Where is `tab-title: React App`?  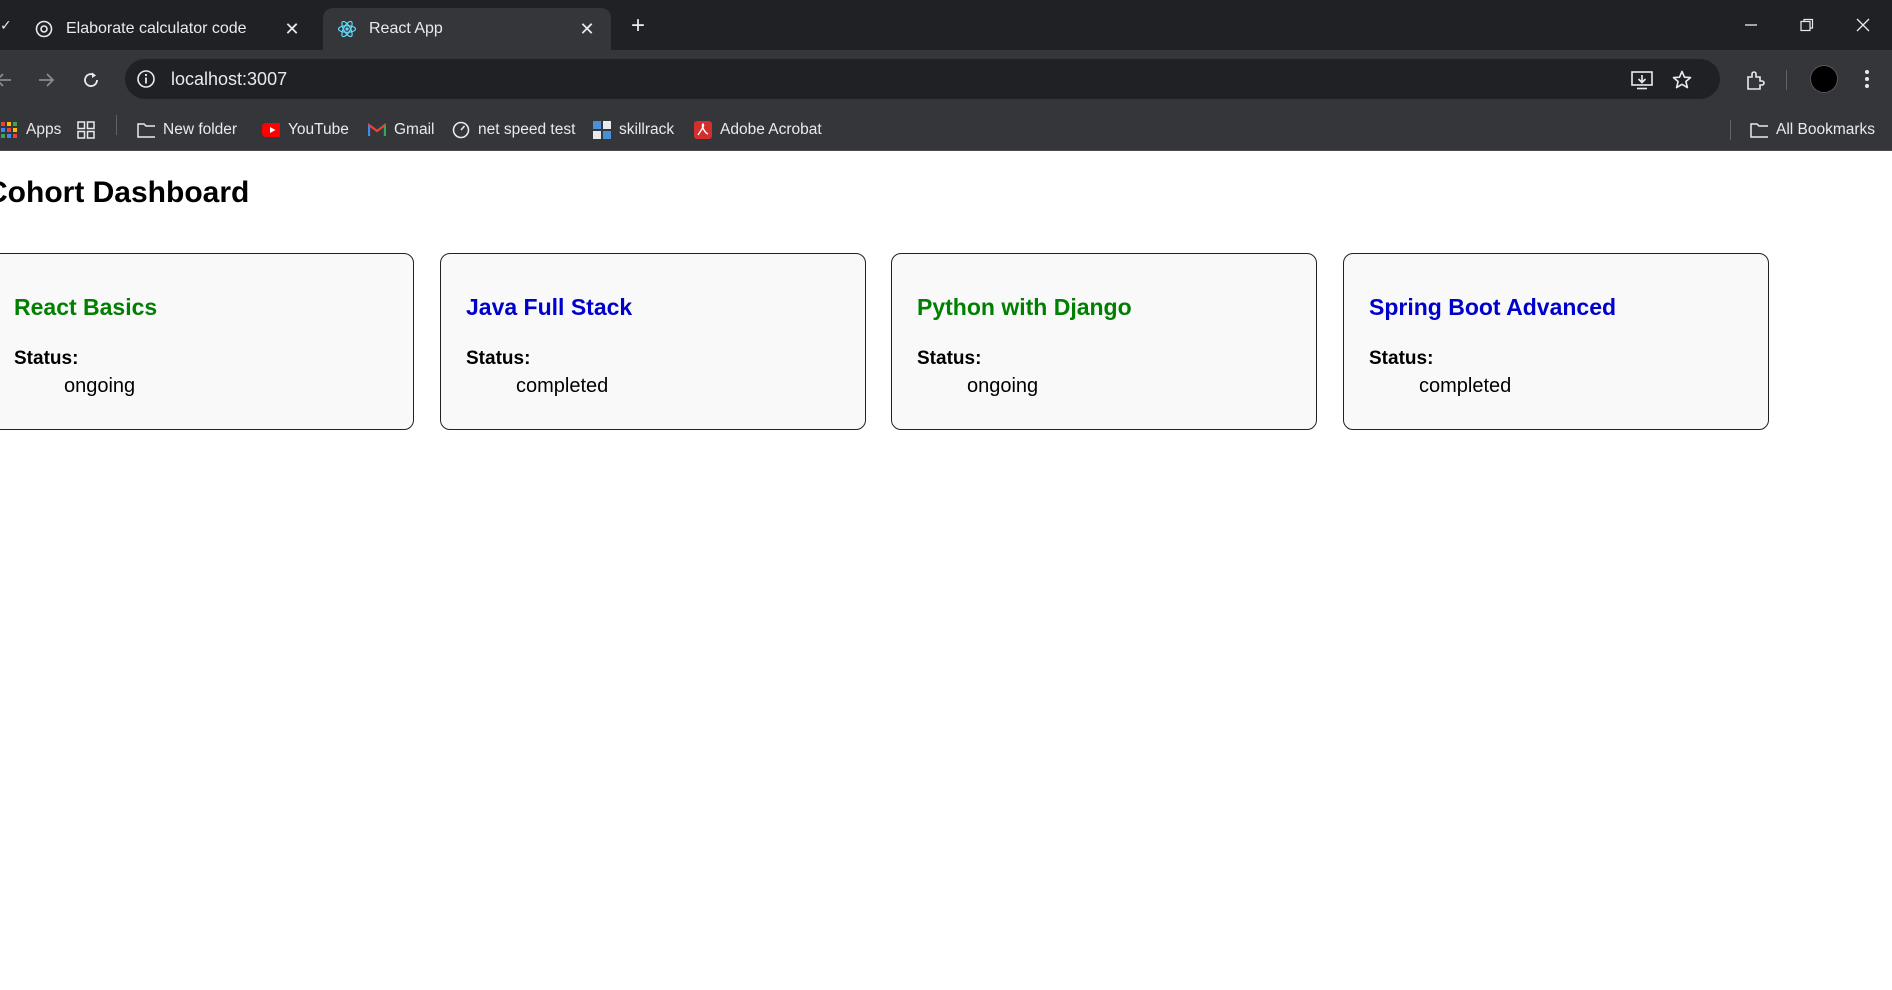 tab-title: React App is located at coordinates (406, 28).